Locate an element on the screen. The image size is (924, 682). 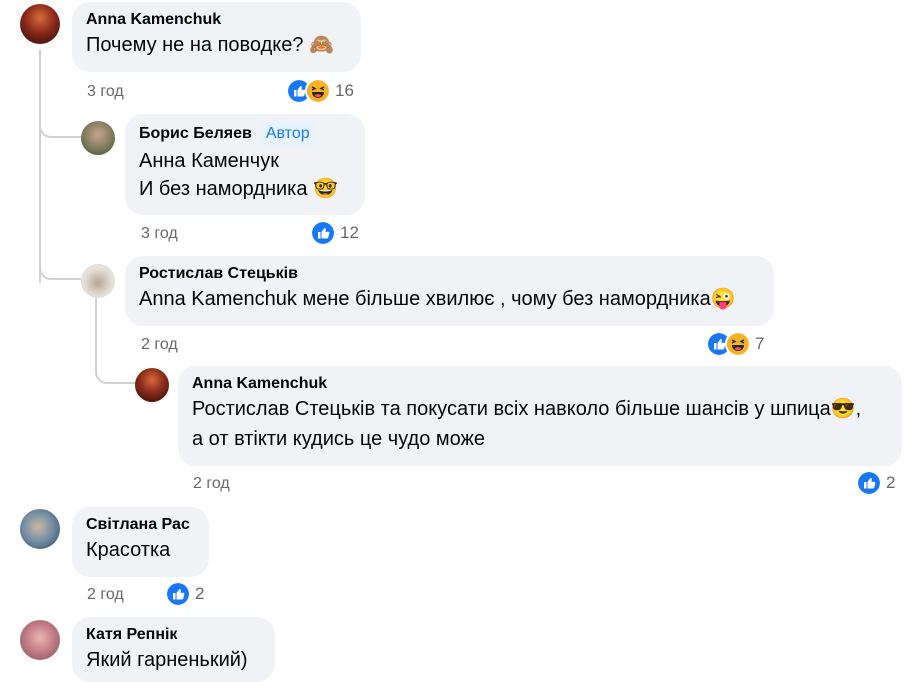
comment-text: а от втікти кудись це чудо може is located at coordinates (339, 439).